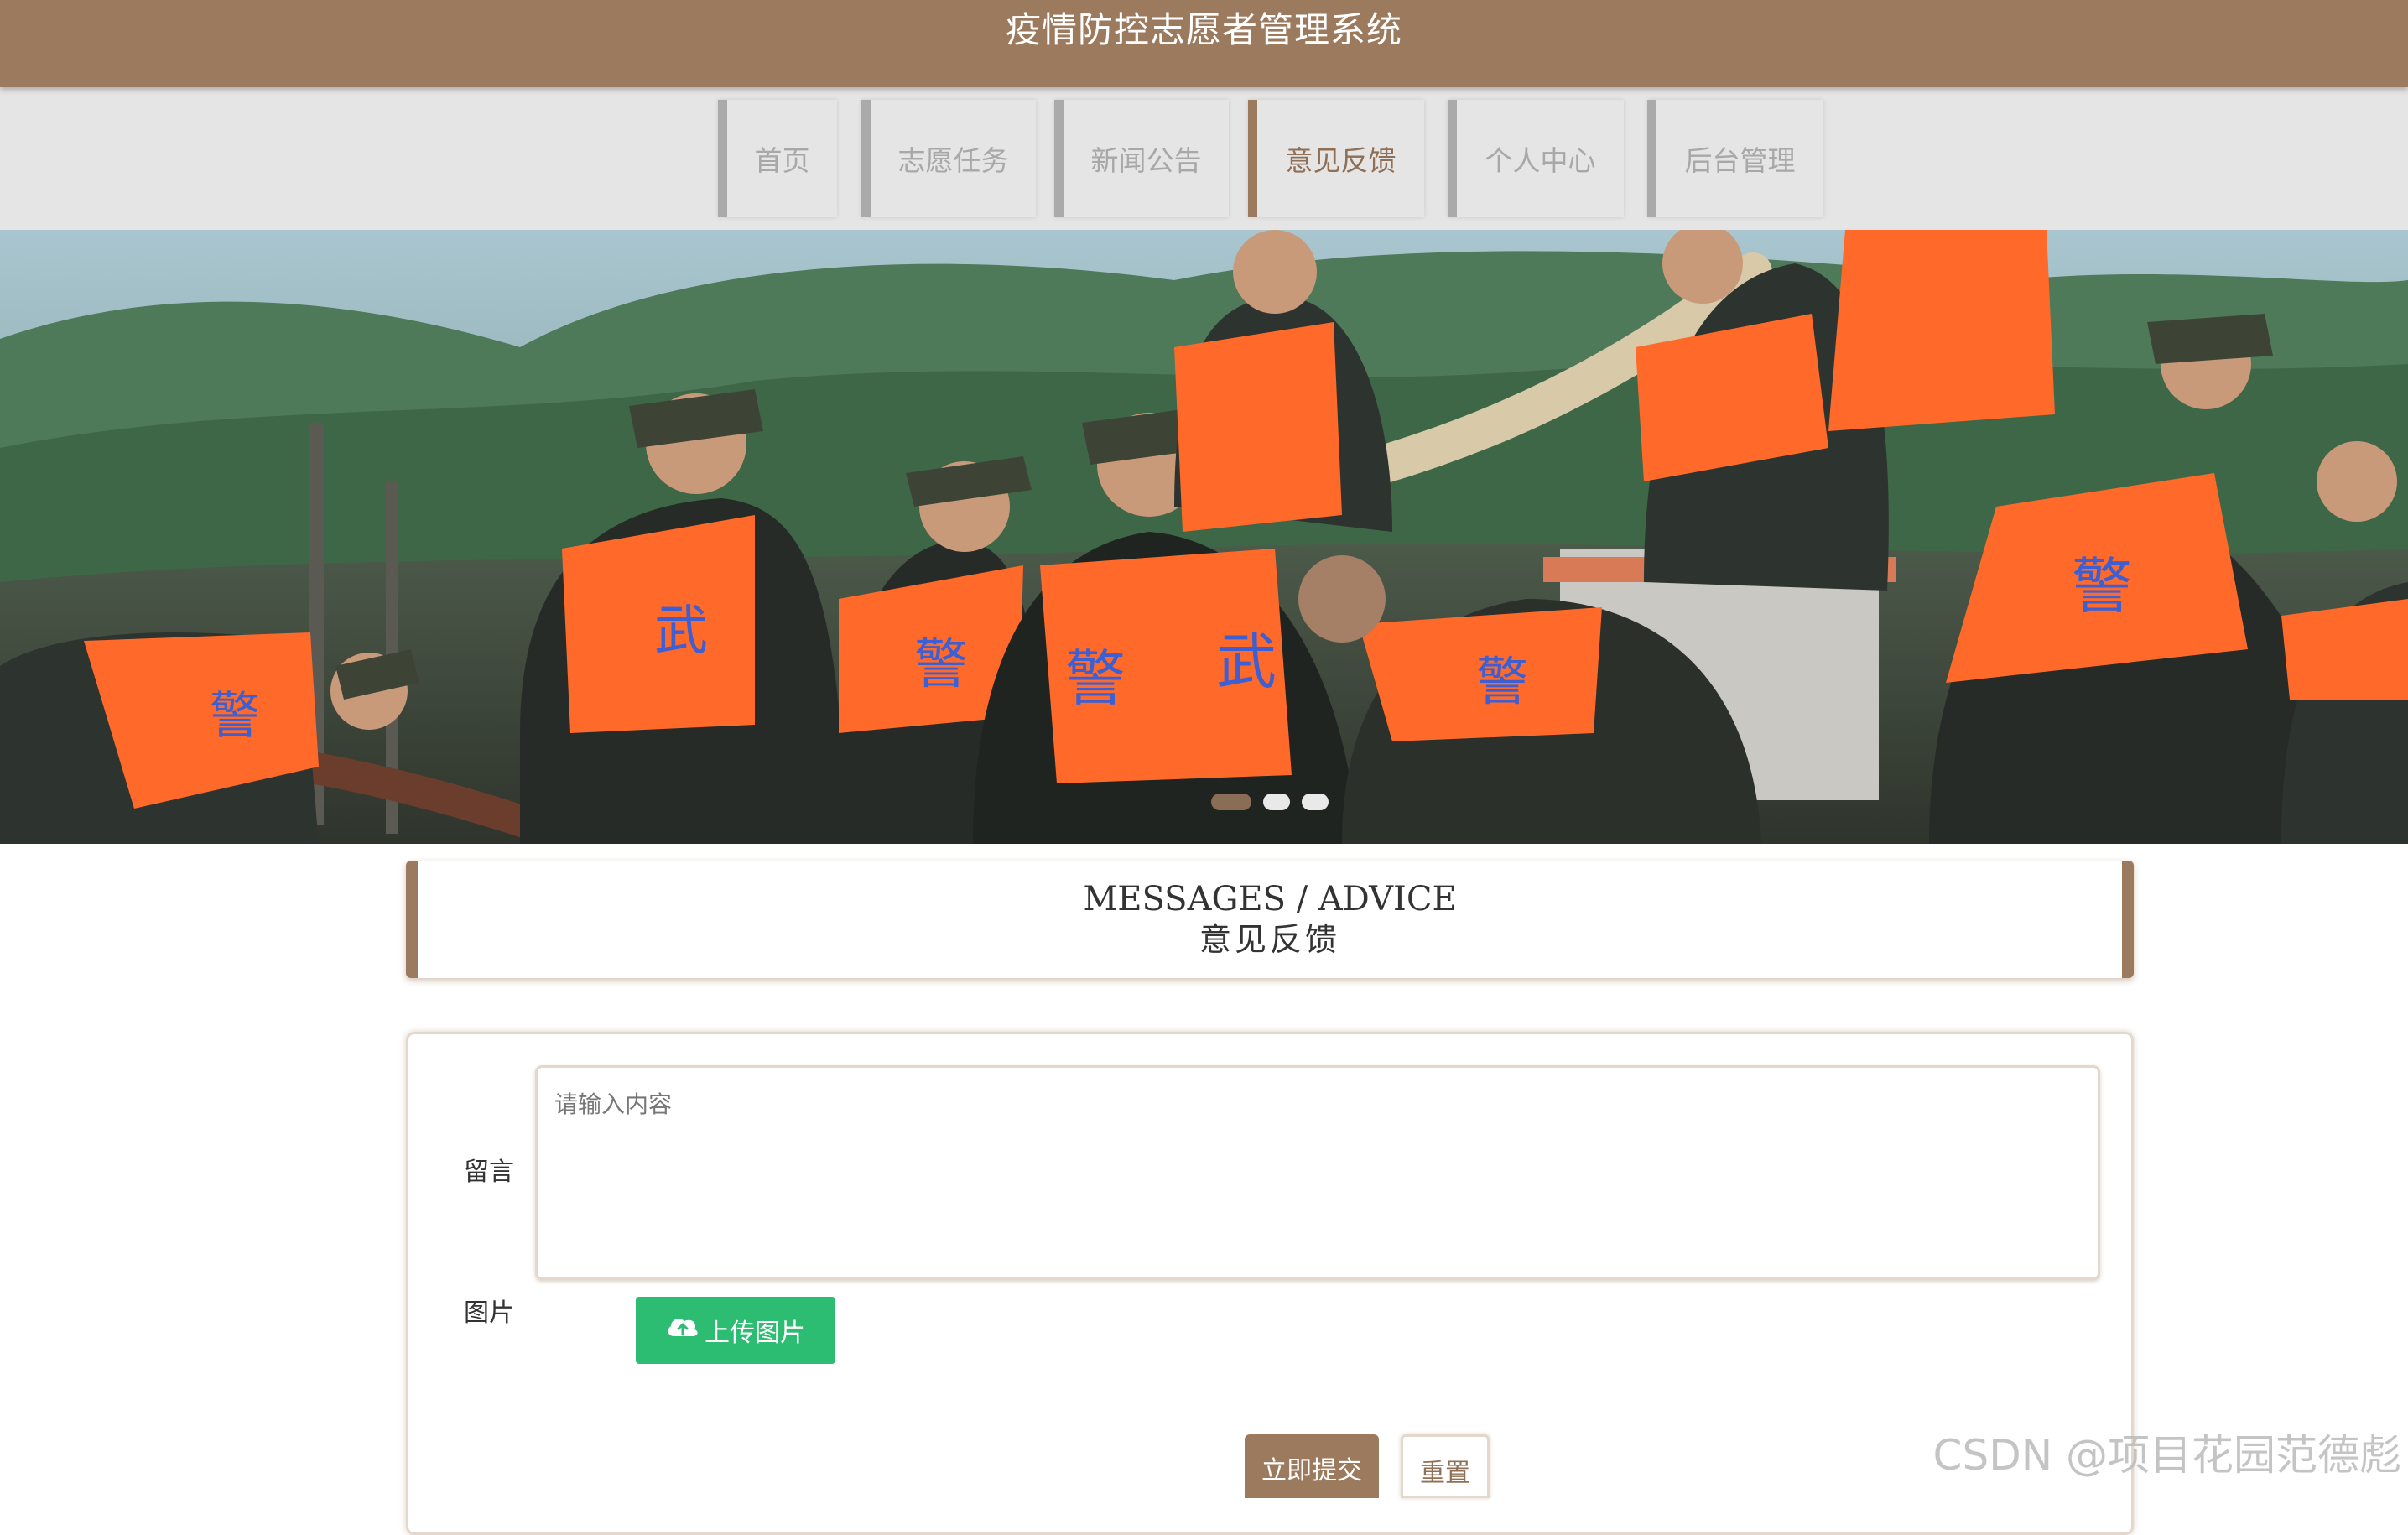  Describe the element at coordinates (1203, 30) in the screenshot. I see `site-title: 疫情防控志愿者管理系统` at that location.